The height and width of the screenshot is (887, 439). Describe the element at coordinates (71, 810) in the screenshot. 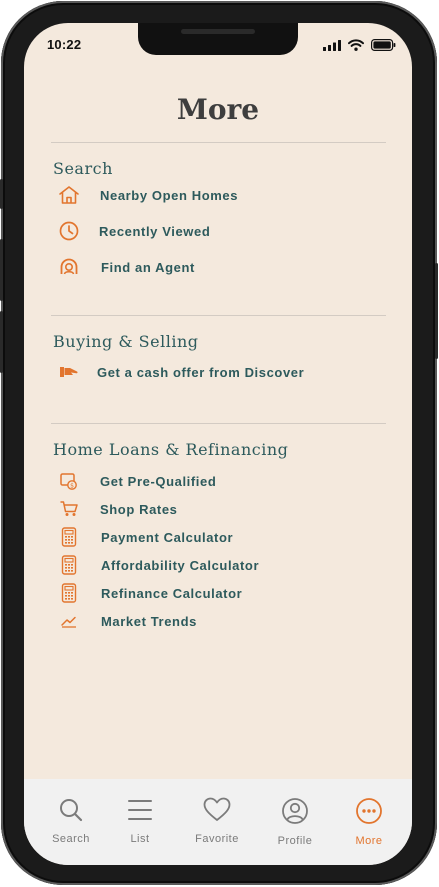

I see `search-icon` at that location.